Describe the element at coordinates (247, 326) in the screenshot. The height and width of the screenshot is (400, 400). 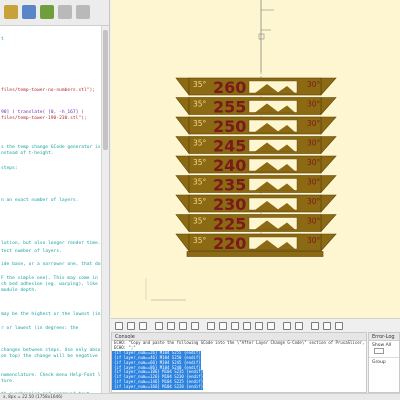
I see `view-left-icon` at that location.